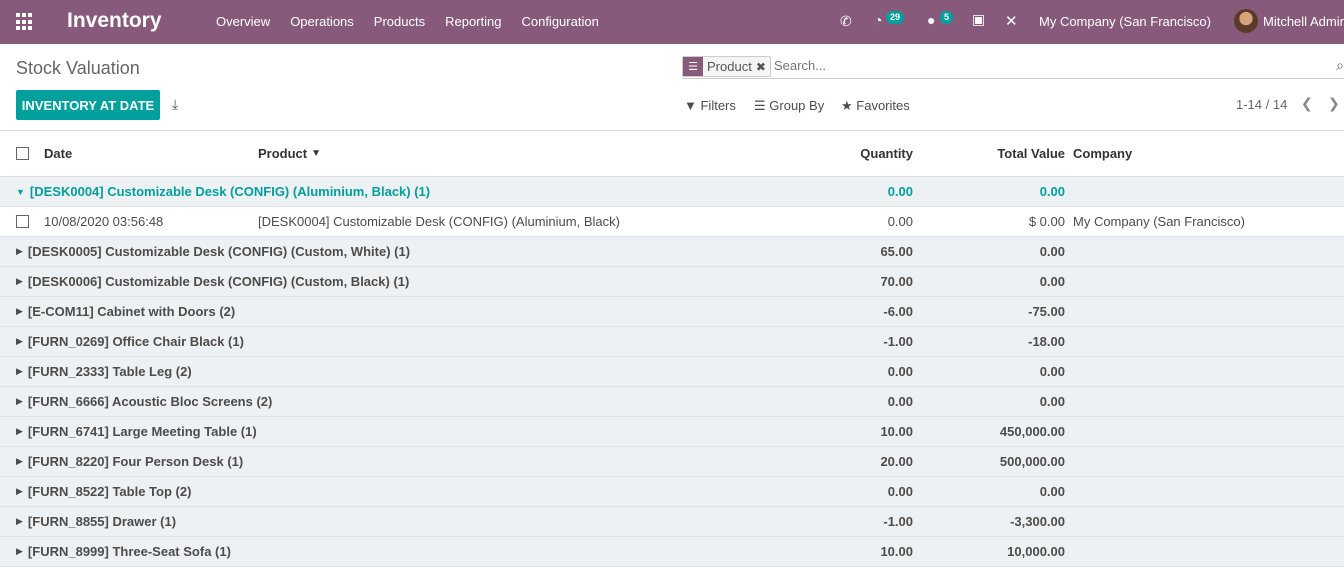  What do you see at coordinates (1046, 311) in the screenshot?
I see `group-value: -75.00` at bounding box center [1046, 311].